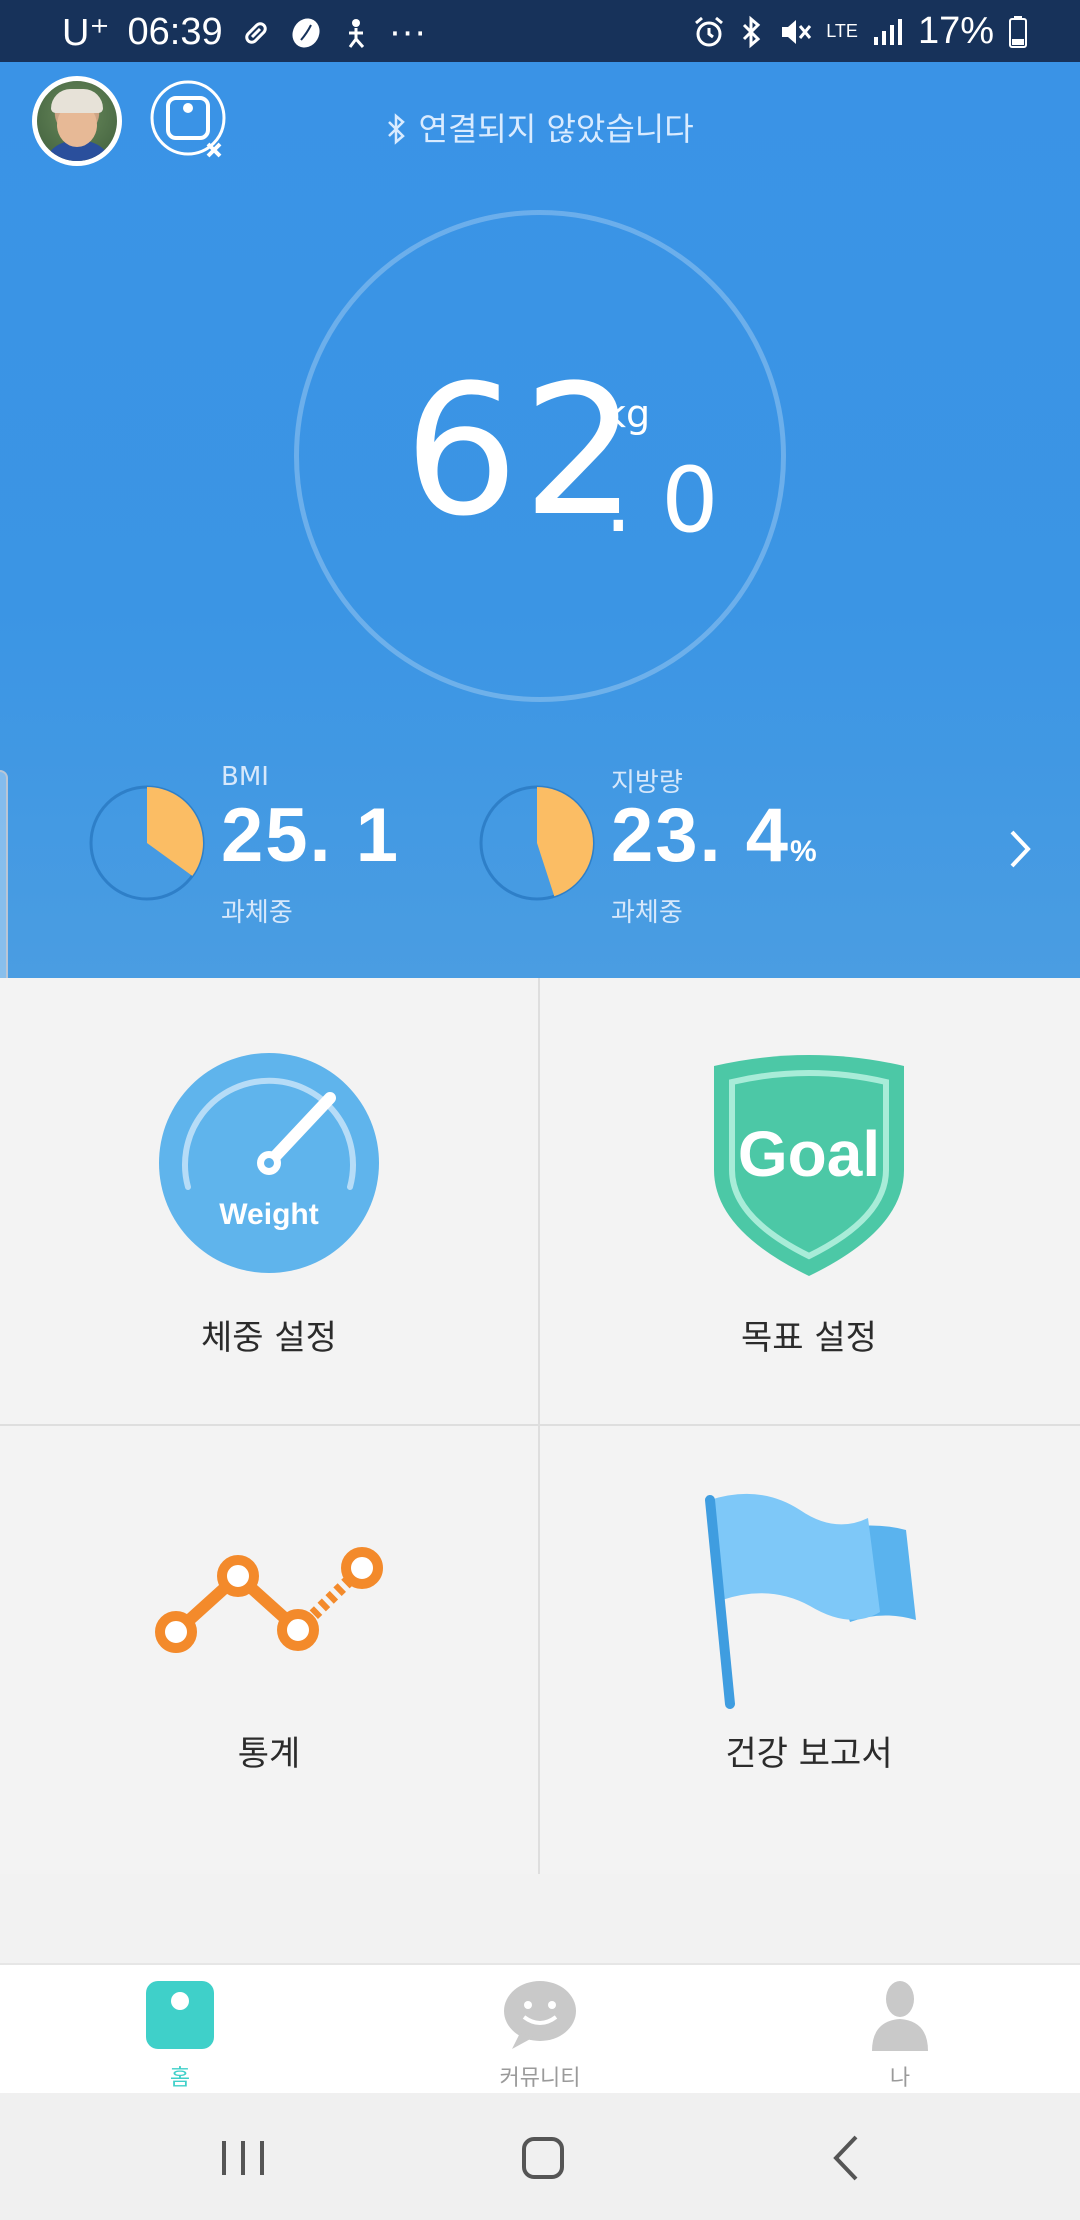  What do you see at coordinates (175, 32) in the screenshot?
I see `clock: 06:39` at bounding box center [175, 32].